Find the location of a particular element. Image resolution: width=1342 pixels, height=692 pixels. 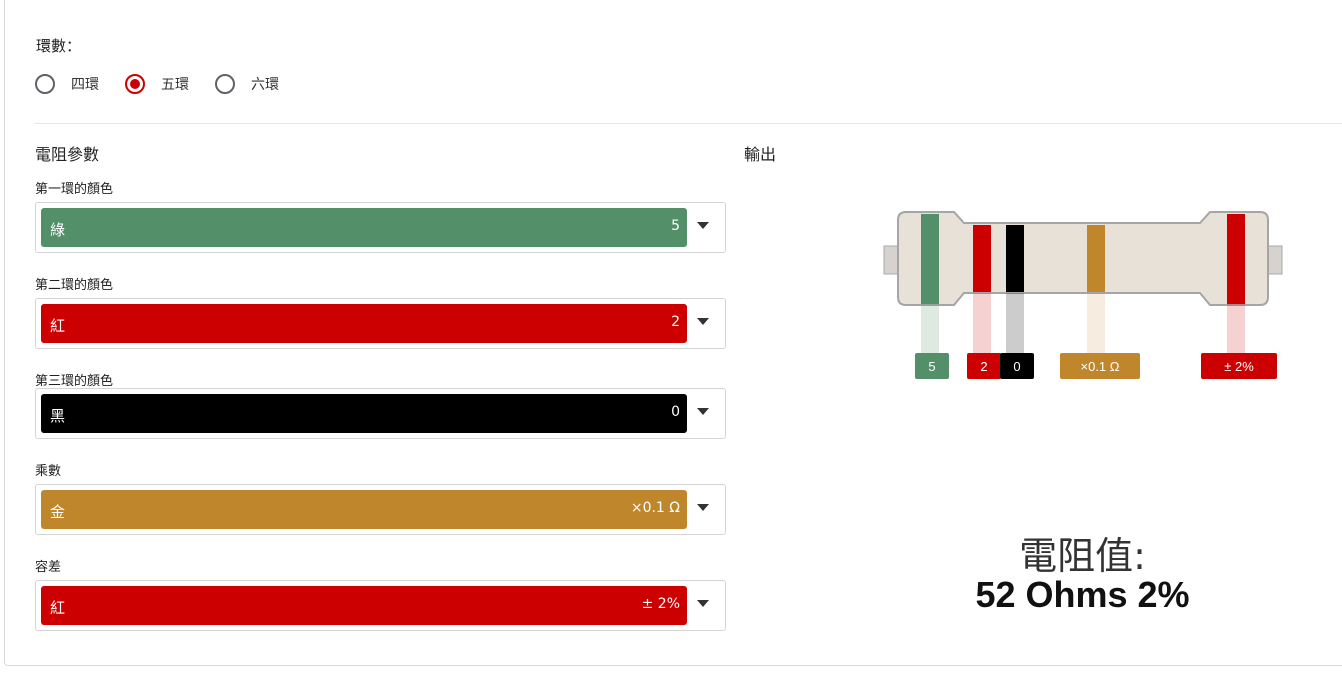

multiplier-stripe is located at coordinates (1096, 258).